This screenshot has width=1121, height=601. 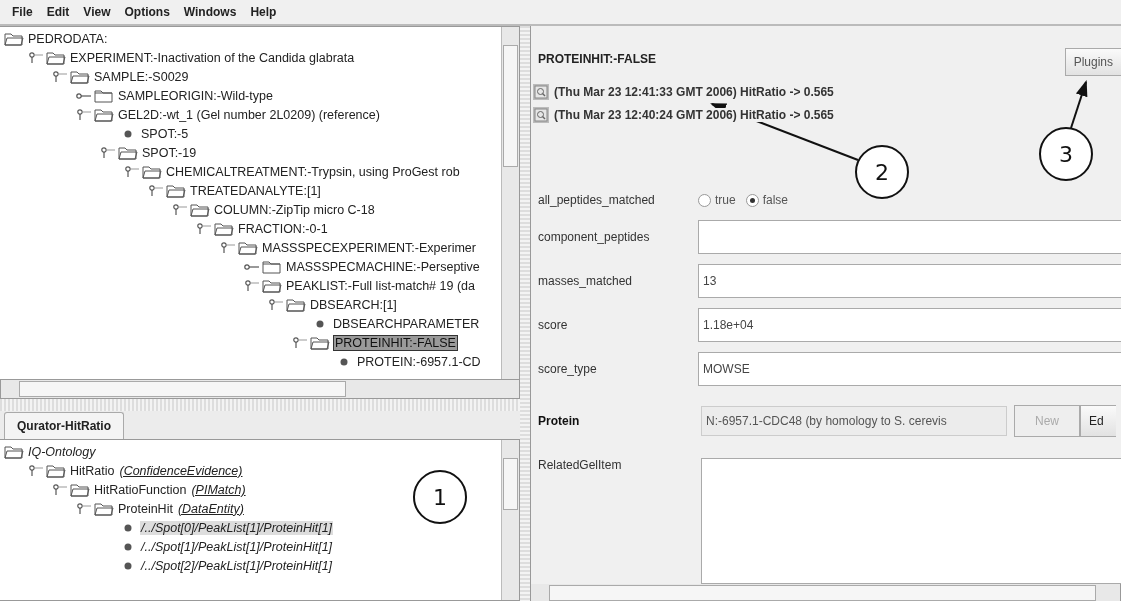 I want to click on radio-label: false, so click(x=775, y=200).